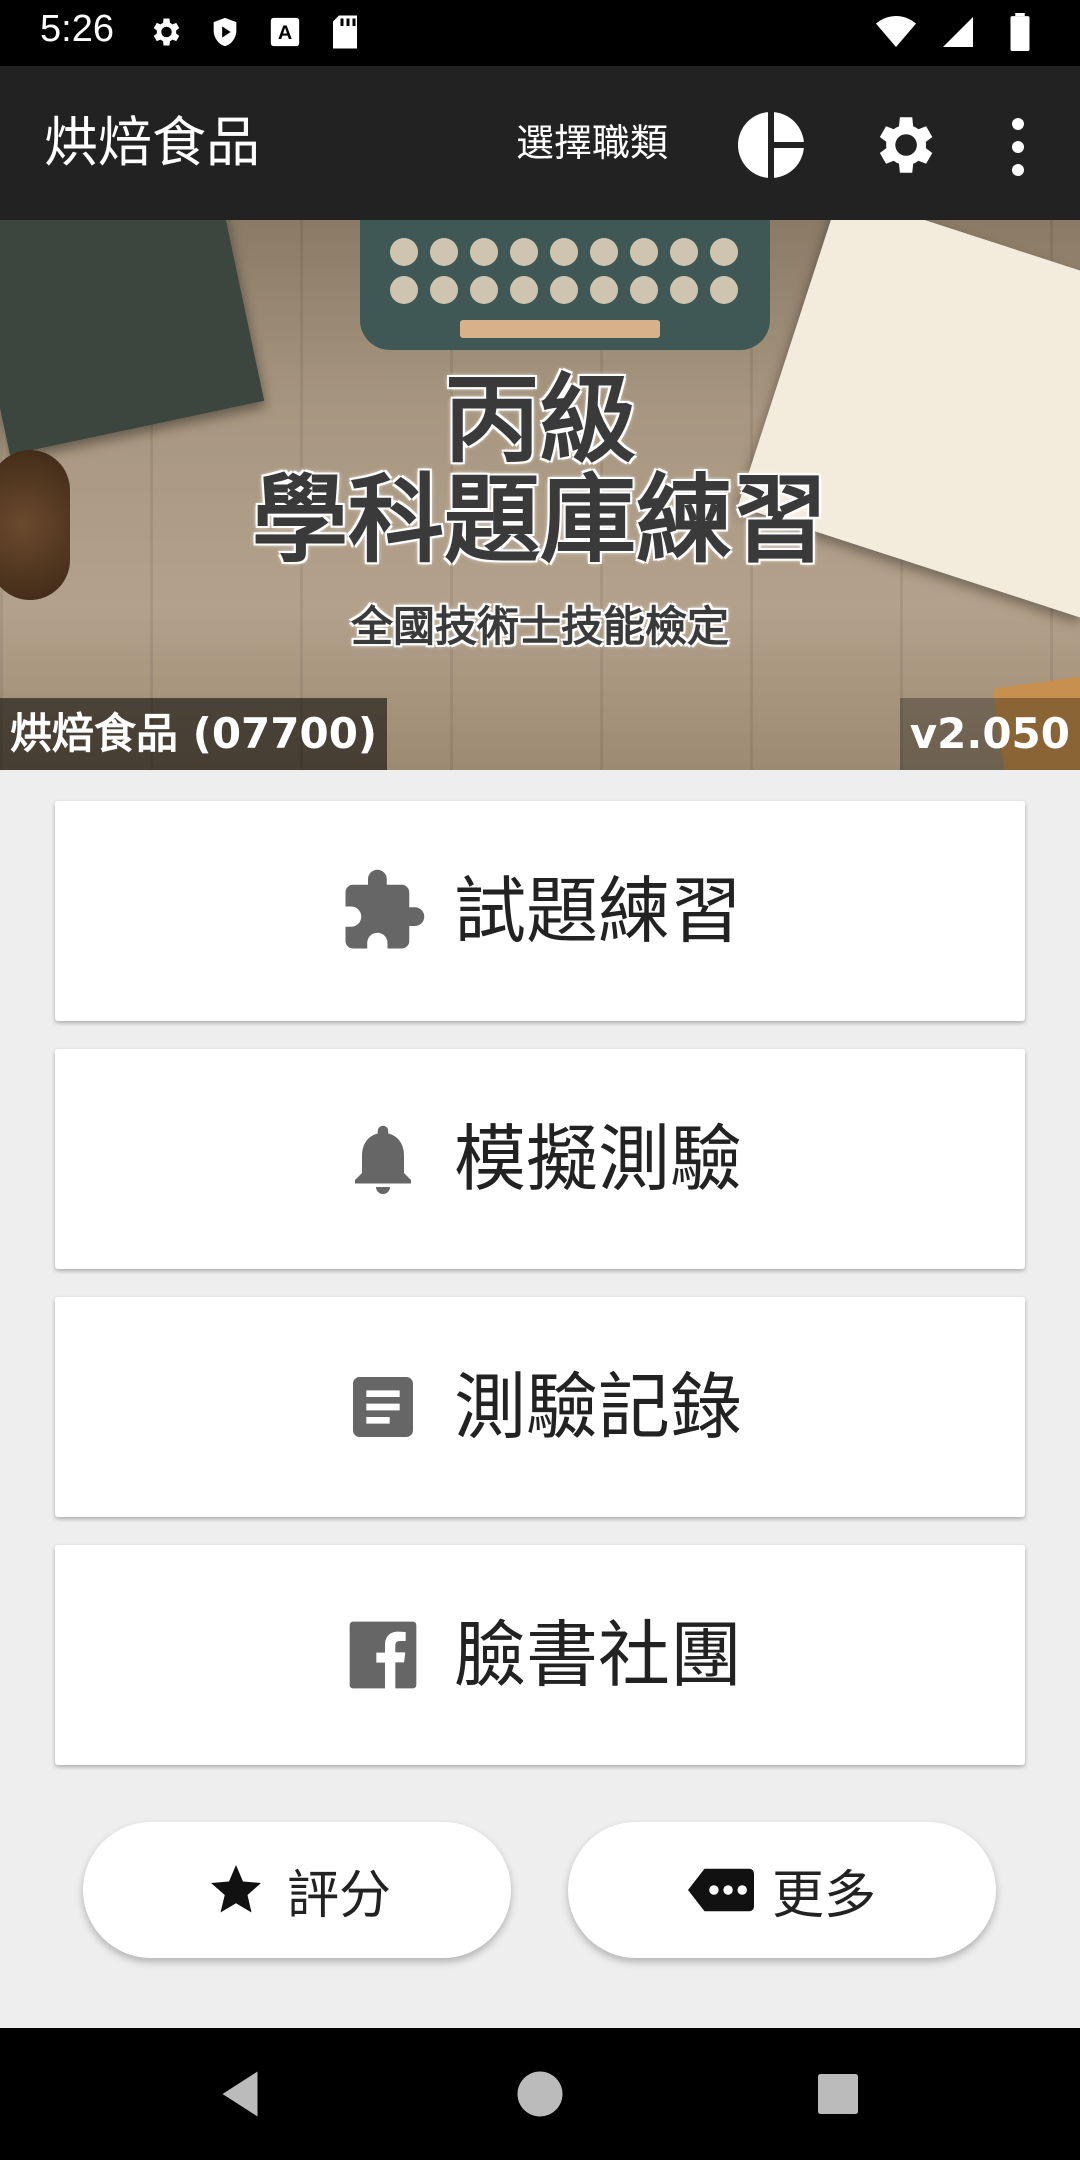  I want to click on status-bar: 5:26 A, so click(540, 33).